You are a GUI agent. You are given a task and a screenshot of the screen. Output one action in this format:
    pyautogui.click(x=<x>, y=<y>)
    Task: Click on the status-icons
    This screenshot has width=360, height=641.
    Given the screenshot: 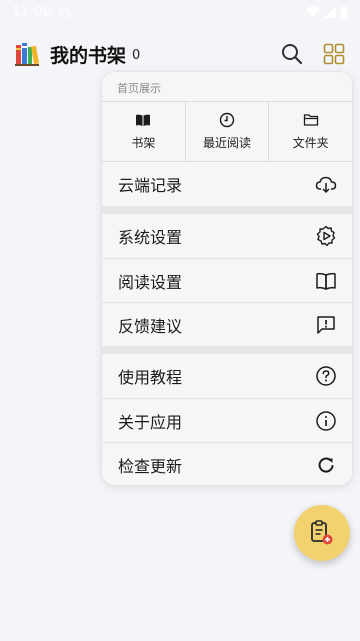 What is the action you would take?
    pyautogui.click(x=327, y=12)
    